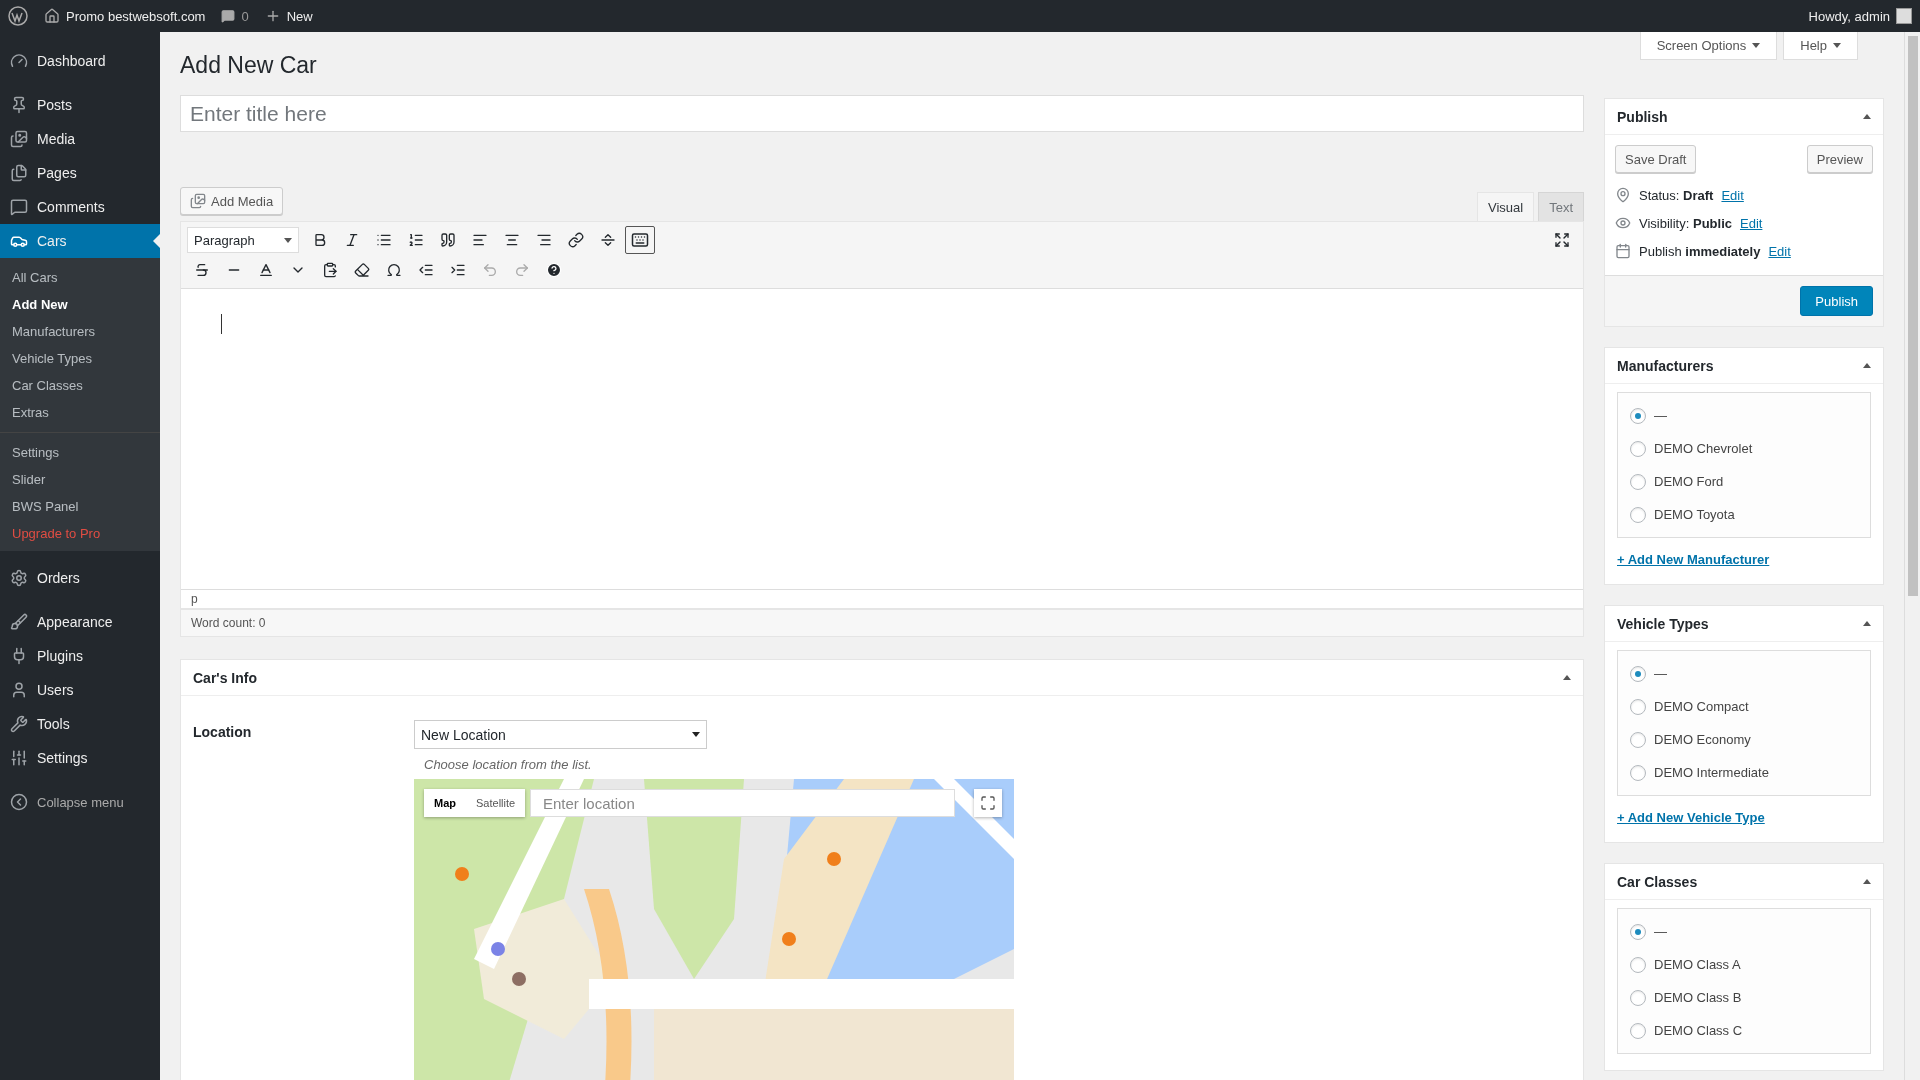 The width and height of the screenshot is (1920, 1080). What do you see at coordinates (52, 16) in the screenshot?
I see `home-icon` at bounding box center [52, 16].